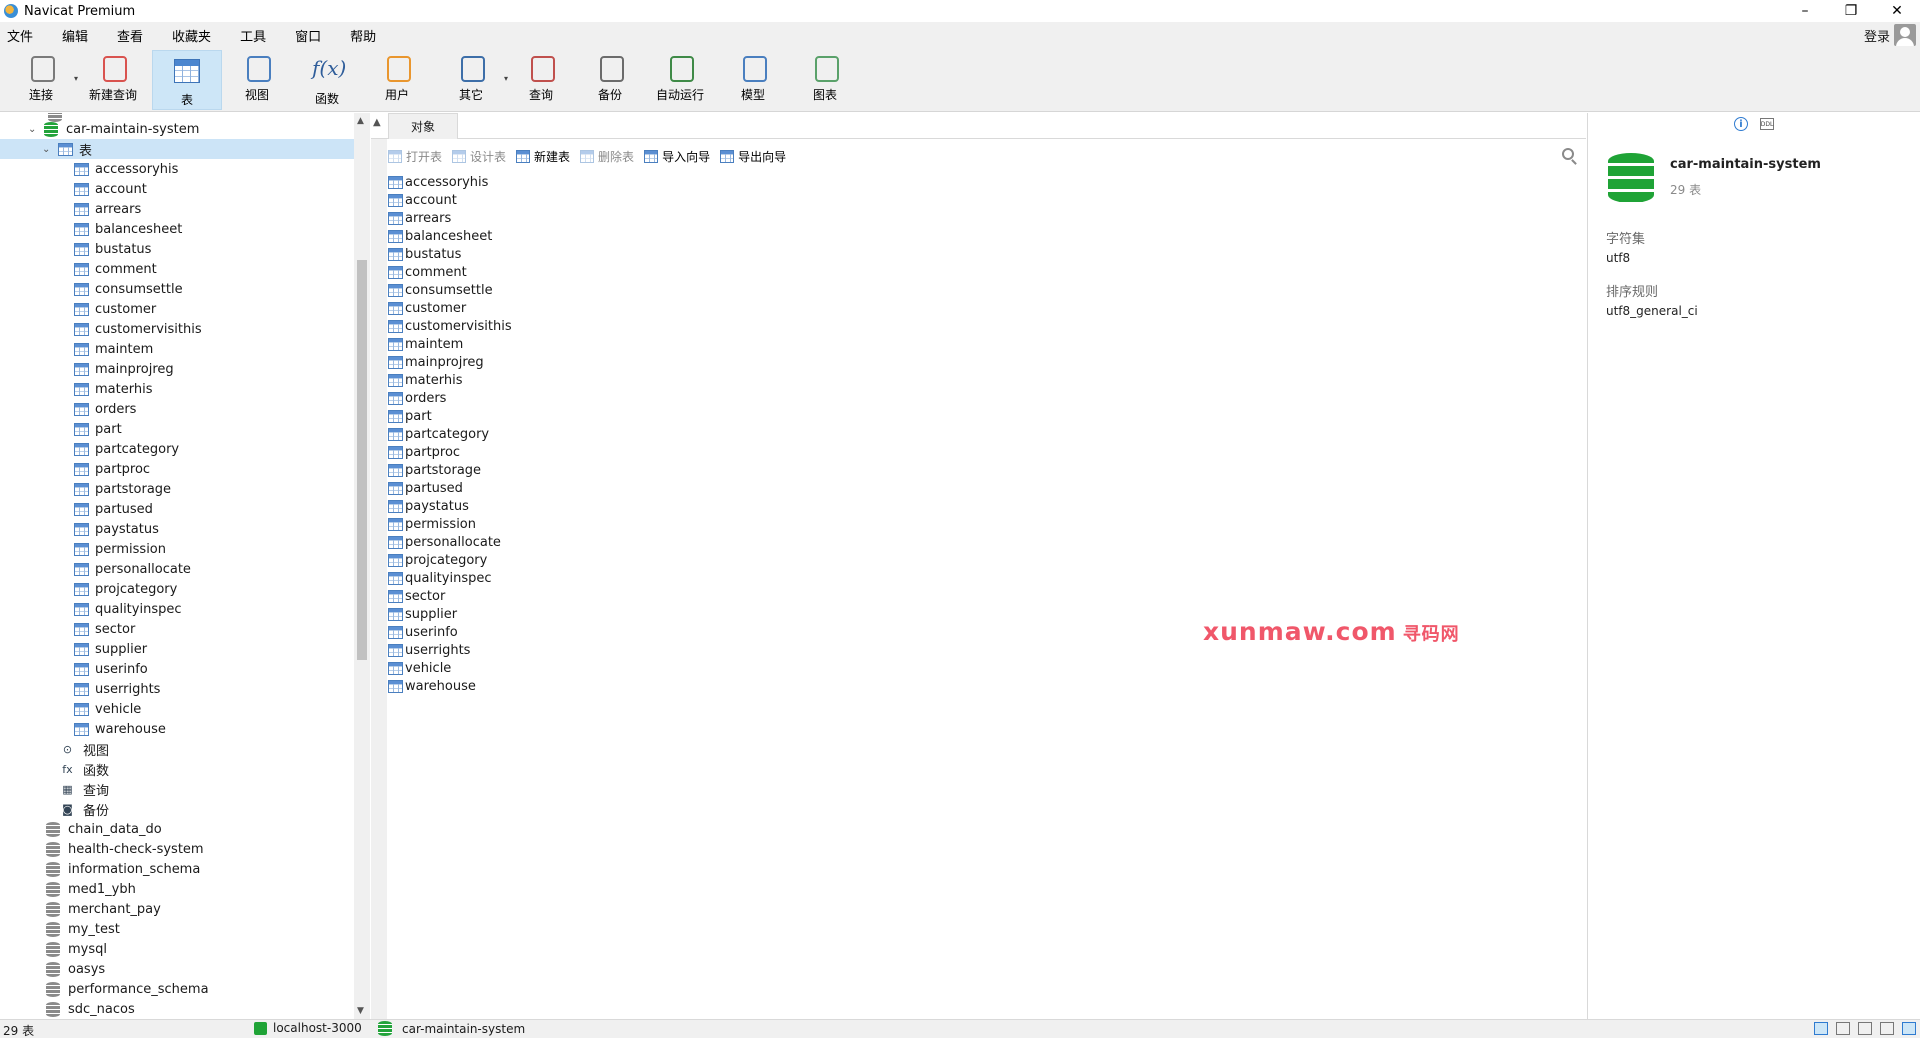  Describe the element at coordinates (432, 686) in the screenshot. I see `object-item: warehouse` at that location.